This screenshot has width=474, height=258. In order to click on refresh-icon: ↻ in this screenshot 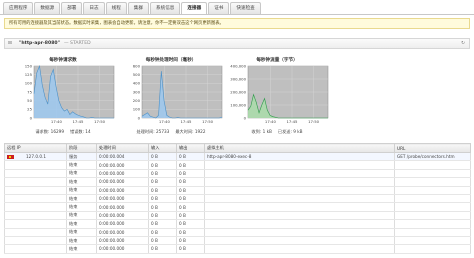, I will do `click(463, 43)`.